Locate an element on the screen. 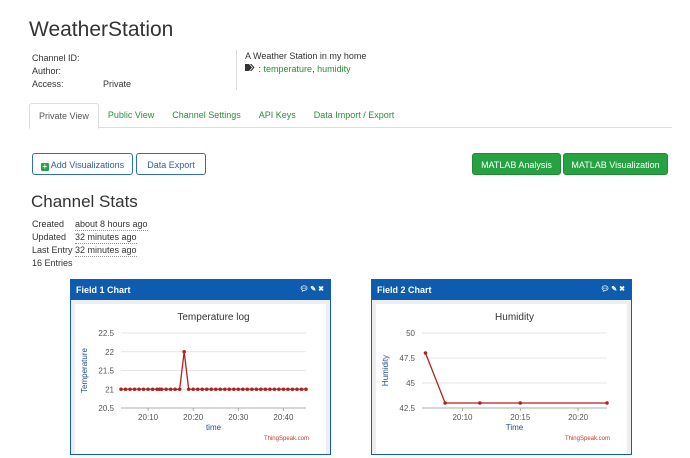 The height and width of the screenshot is (458, 690). matlab-visualization-button: MATLAB Visualization is located at coordinates (615, 164).